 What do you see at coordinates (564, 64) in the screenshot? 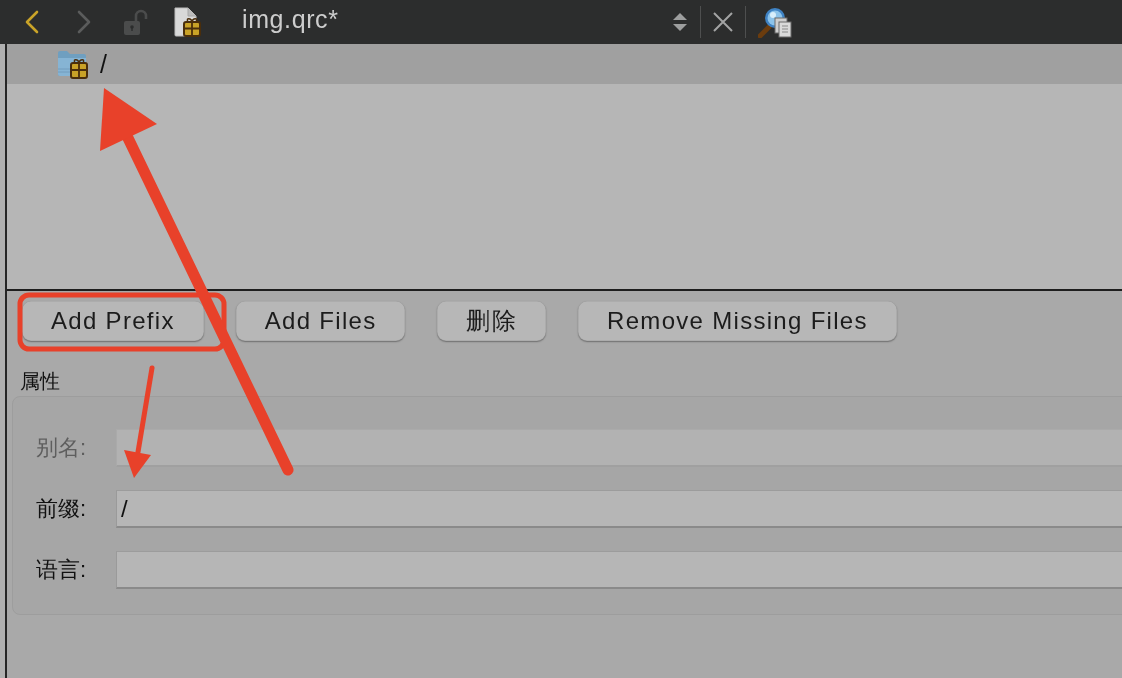
I see `tree-row: /` at bounding box center [564, 64].